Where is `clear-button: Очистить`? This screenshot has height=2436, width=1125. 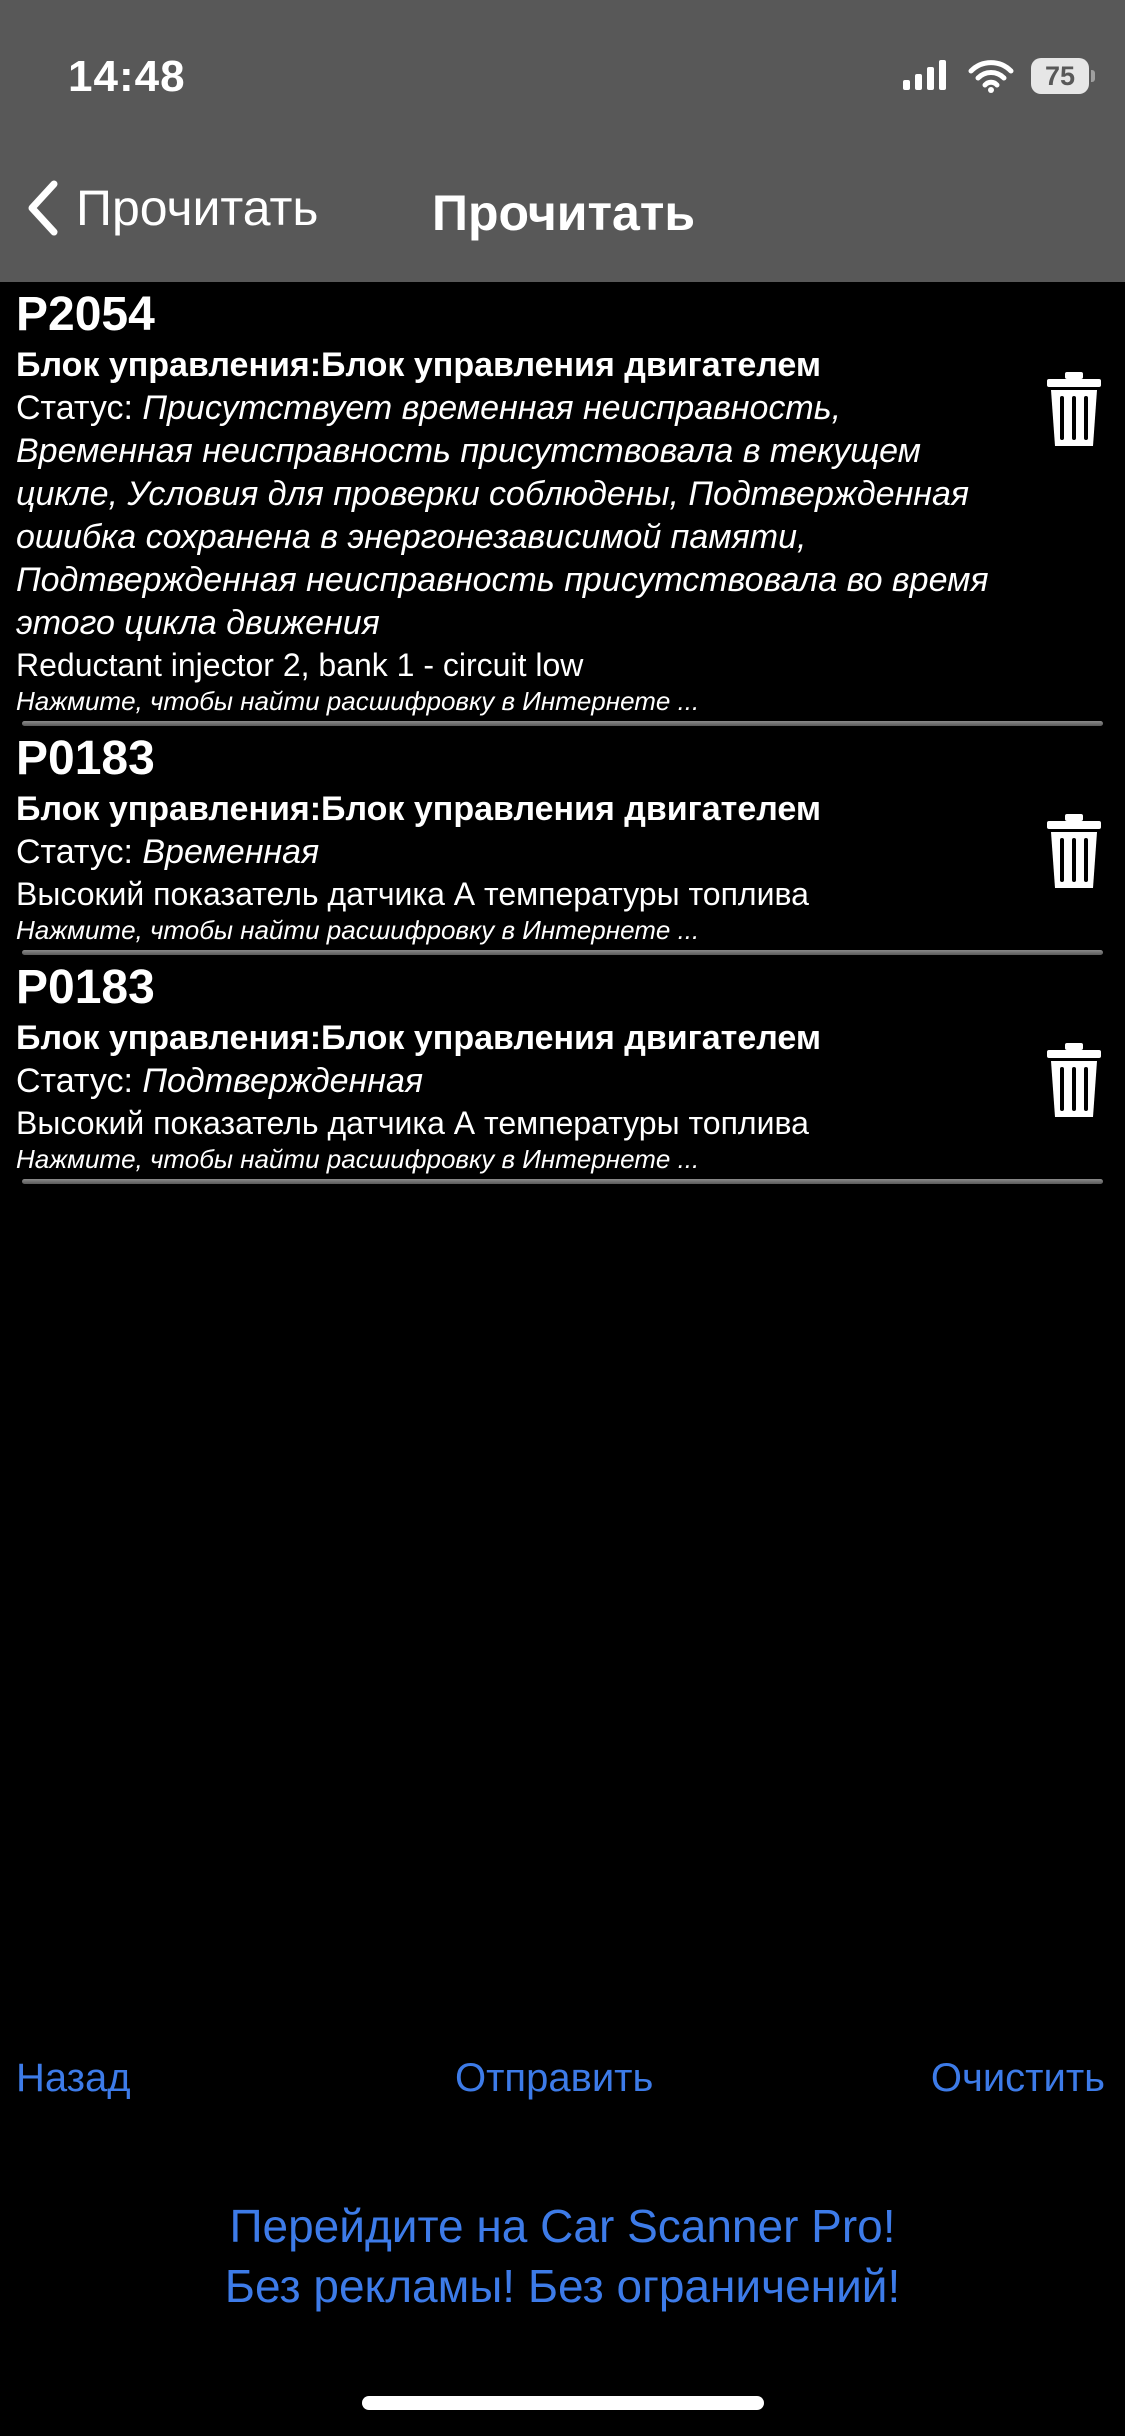
clear-button: Очистить is located at coordinates (1018, 2078).